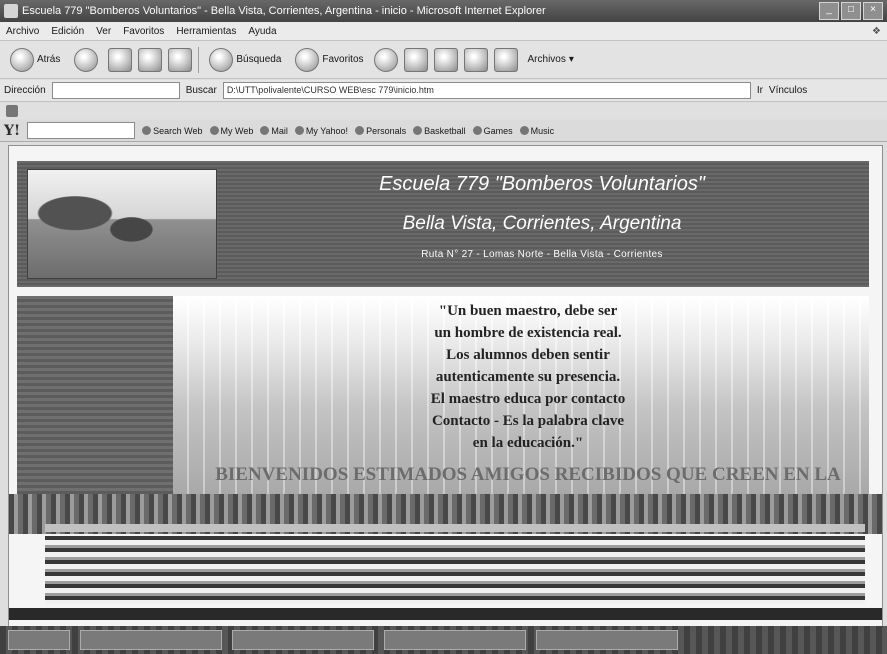  What do you see at coordinates (528, 443) in the screenshot?
I see `quote-line: en la educación."` at bounding box center [528, 443].